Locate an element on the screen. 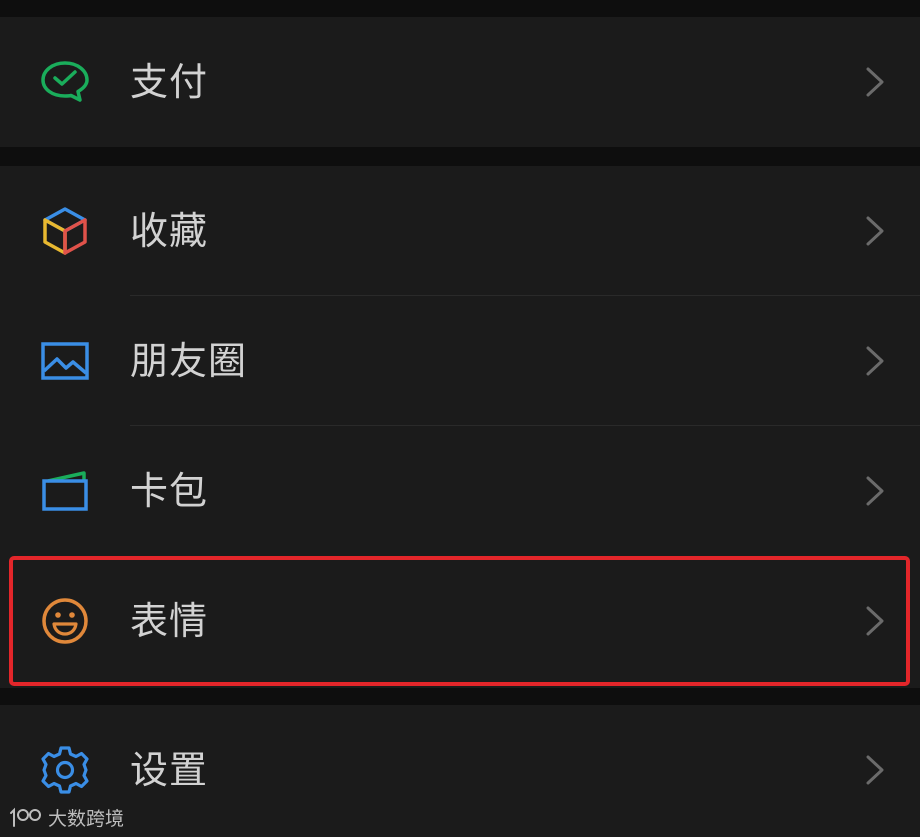 This screenshot has width=920, height=837. menu-item-pay-label: 支付 is located at coordinates (169, 82).